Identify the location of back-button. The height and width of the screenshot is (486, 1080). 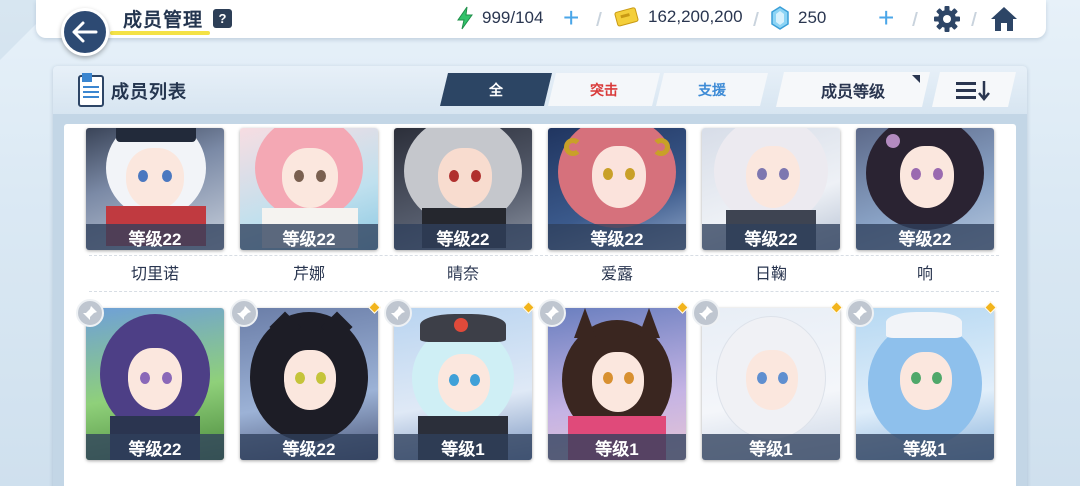
(85, 32).